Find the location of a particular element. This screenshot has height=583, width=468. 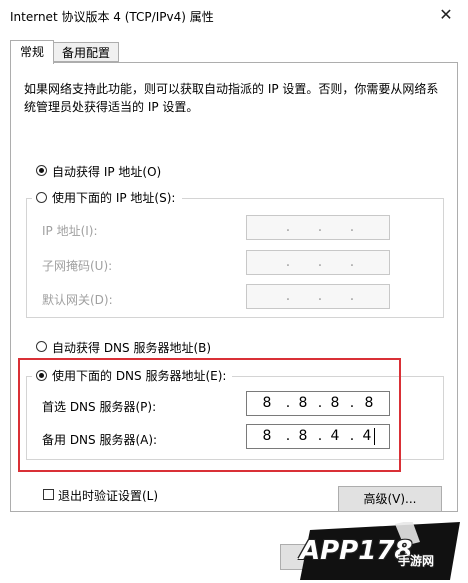

close-icon: ✕ is located at coordinates (446, 15).